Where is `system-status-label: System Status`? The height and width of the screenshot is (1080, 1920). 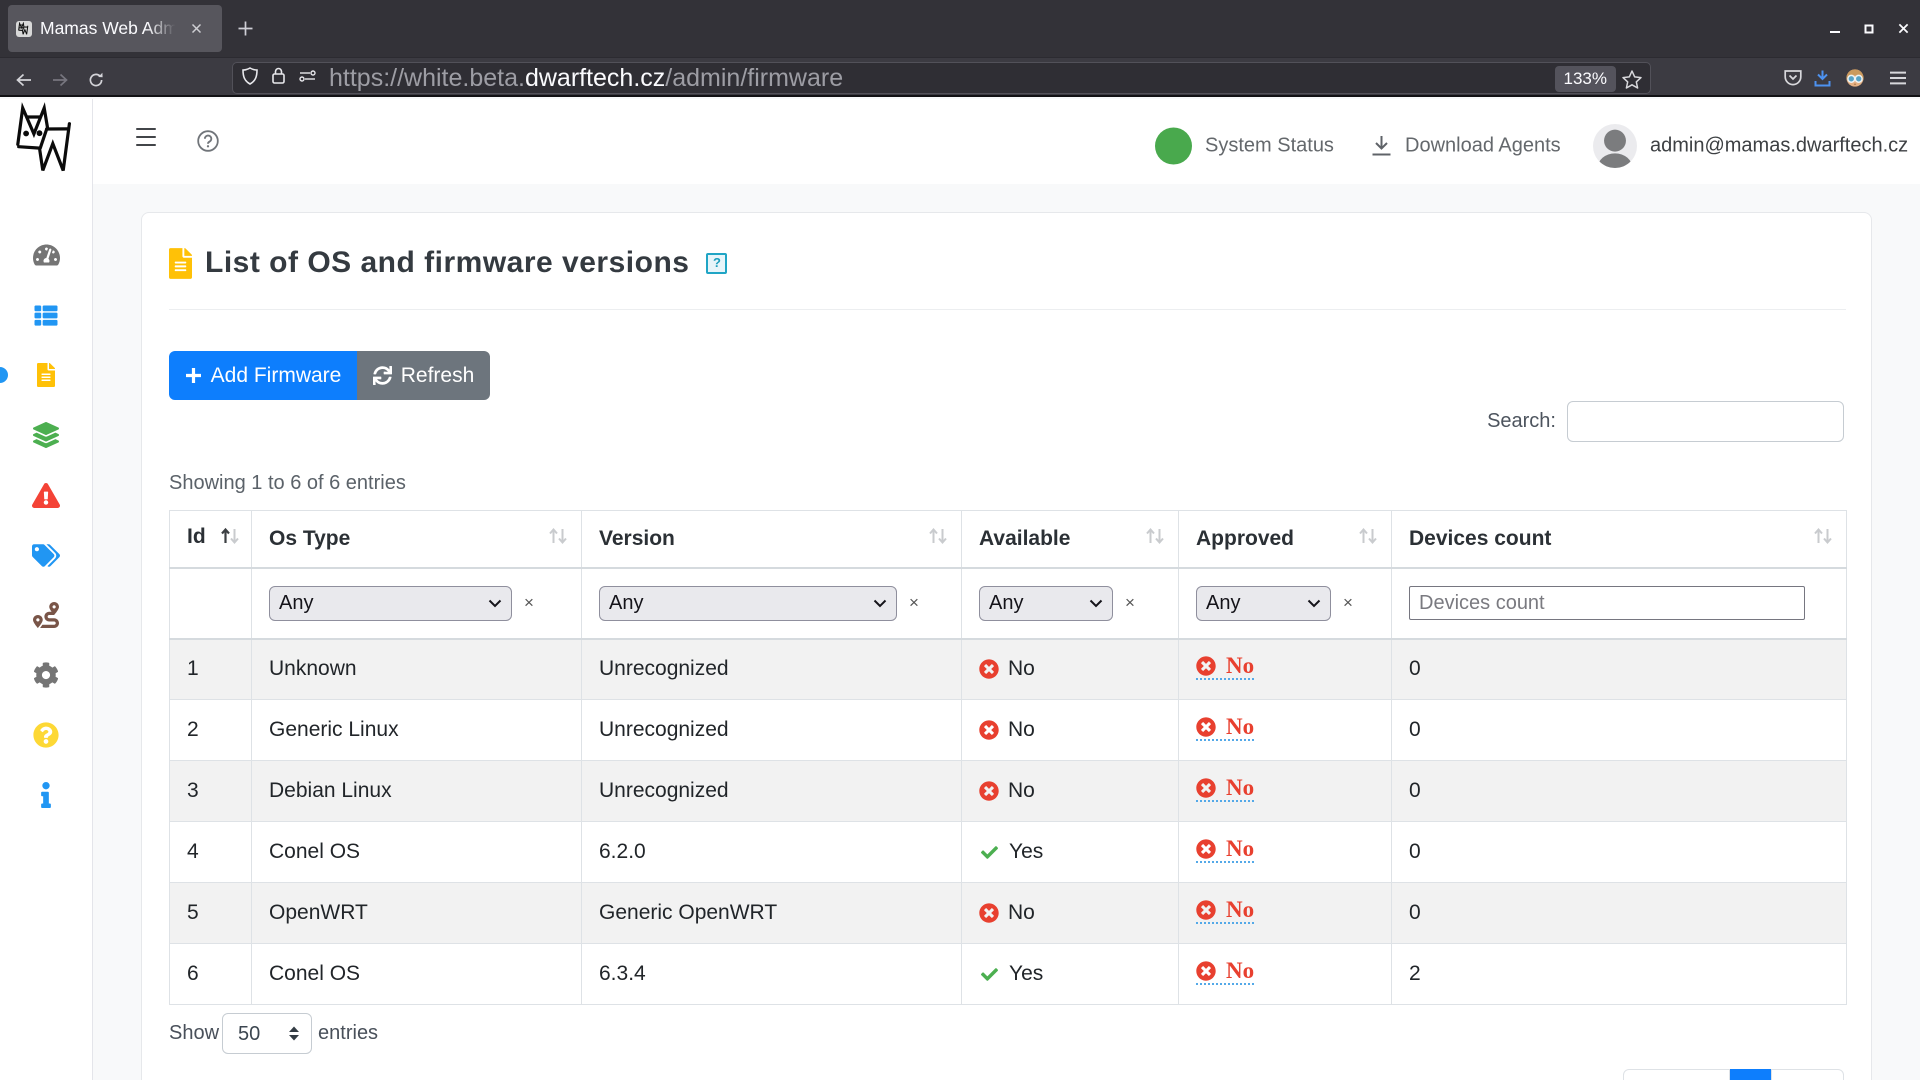 system-status-label: System Status is located at coordinates (1269, 145).